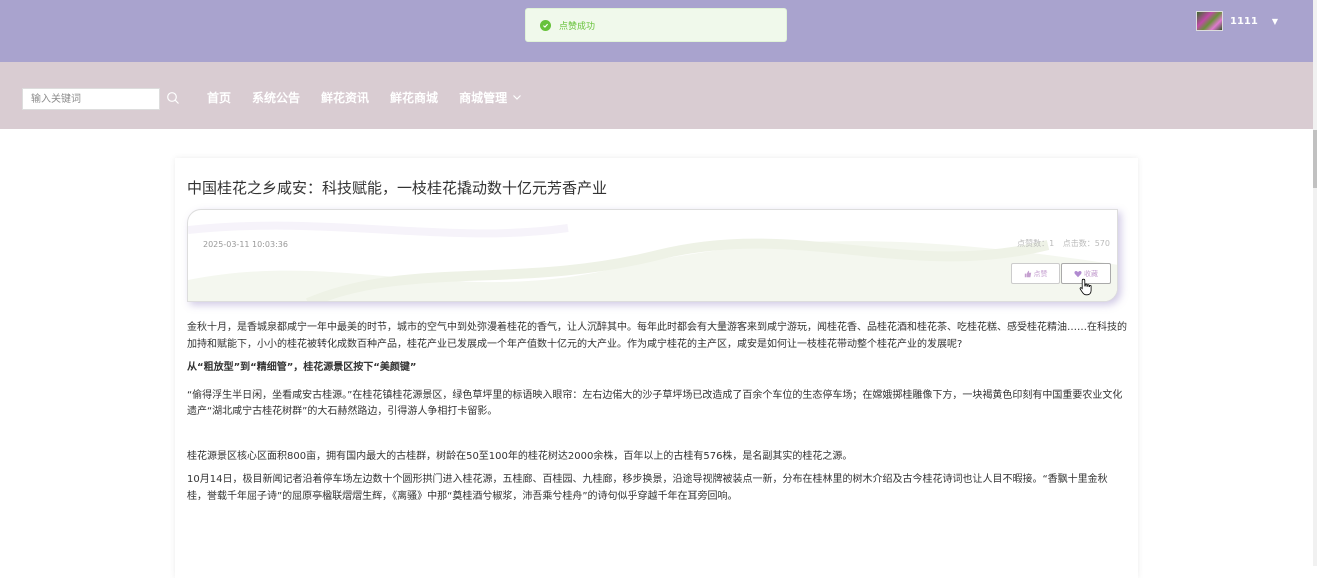 The width and height of the screenshot is (1317, 578). I want to click on nav-item-mall-management: 商城管理, so click(490, 97).